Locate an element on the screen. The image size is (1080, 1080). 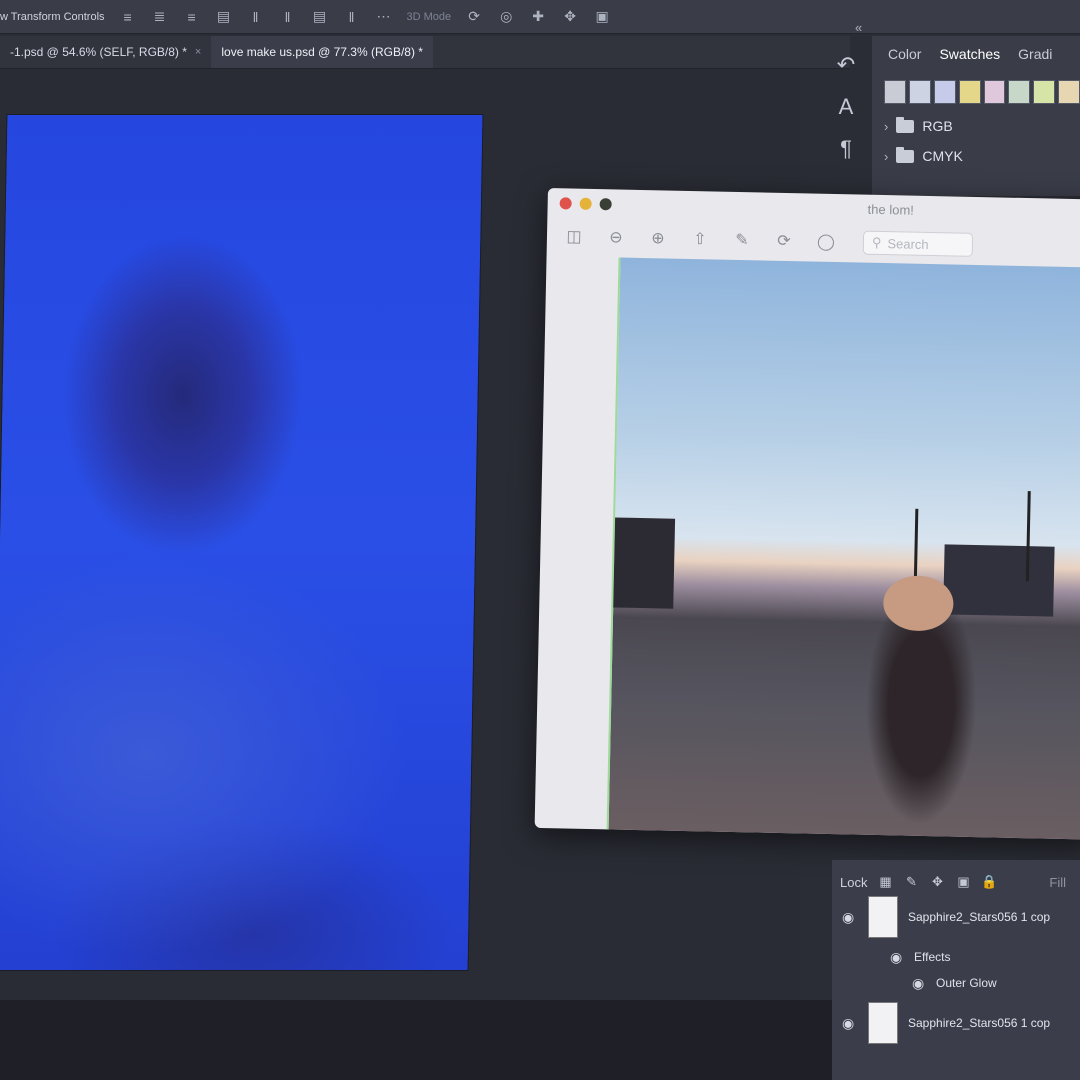
tab-color: Color is located at coordinates (904, 54).